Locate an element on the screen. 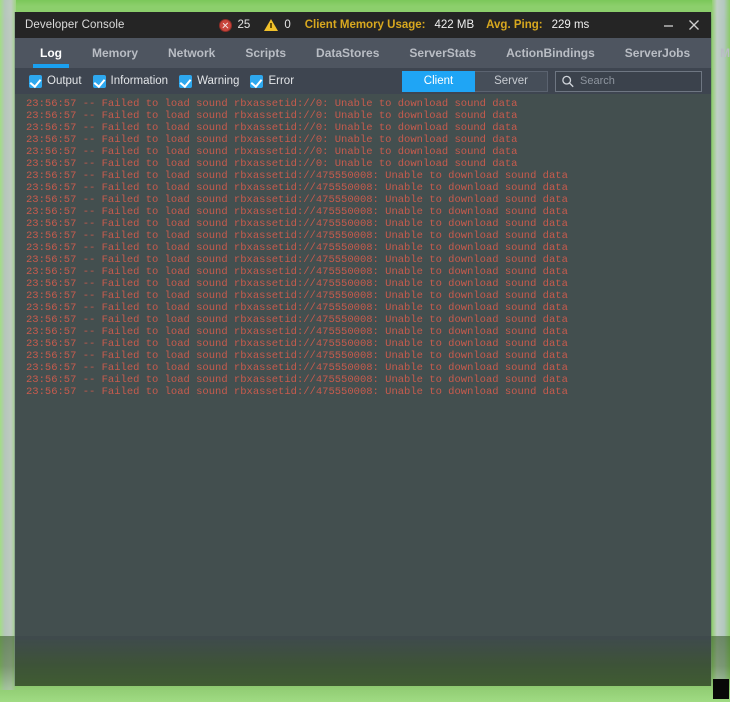 The width and height of the screenshot is (730, 702). tab-datastores: DataStores is located at coordinates (347, 53).